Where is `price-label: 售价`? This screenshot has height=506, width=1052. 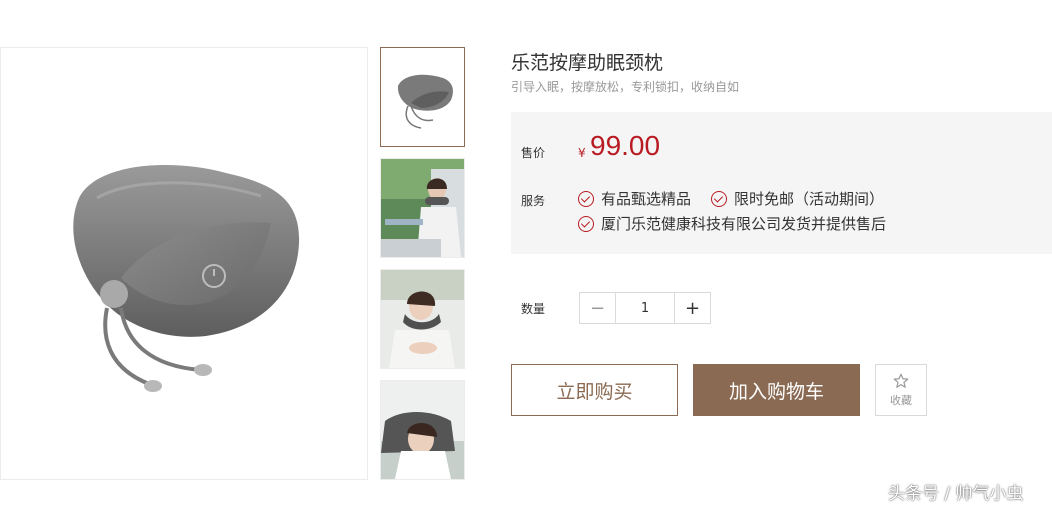 price-label: 售价 is located at coordinates (533, 153).